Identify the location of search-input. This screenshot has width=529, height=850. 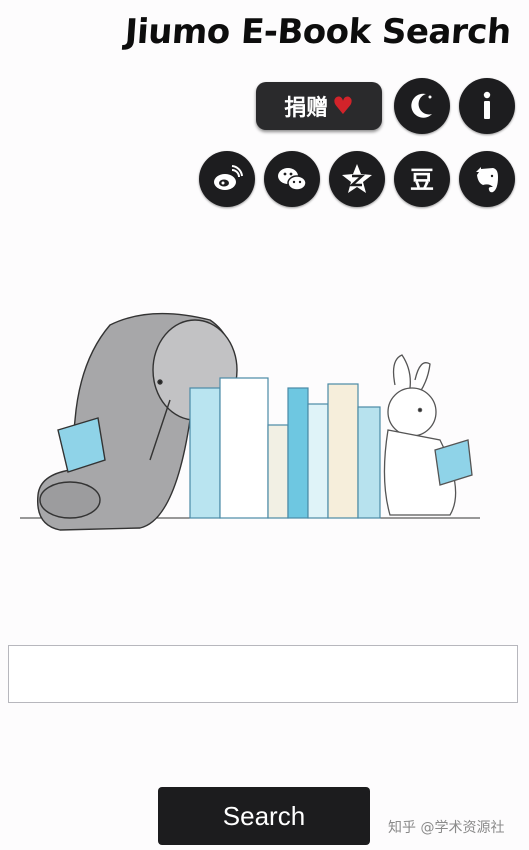
(263, 674).